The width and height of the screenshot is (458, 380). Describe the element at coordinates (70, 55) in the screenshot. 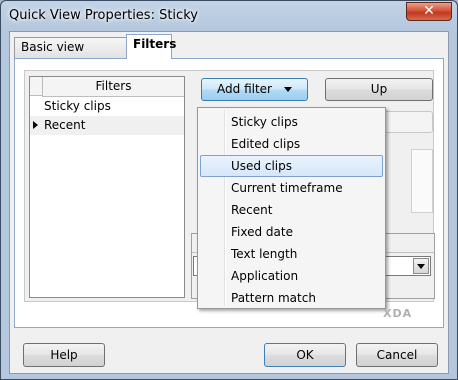

I see `tab-basic-view-settings: Basic view settings` at that location.